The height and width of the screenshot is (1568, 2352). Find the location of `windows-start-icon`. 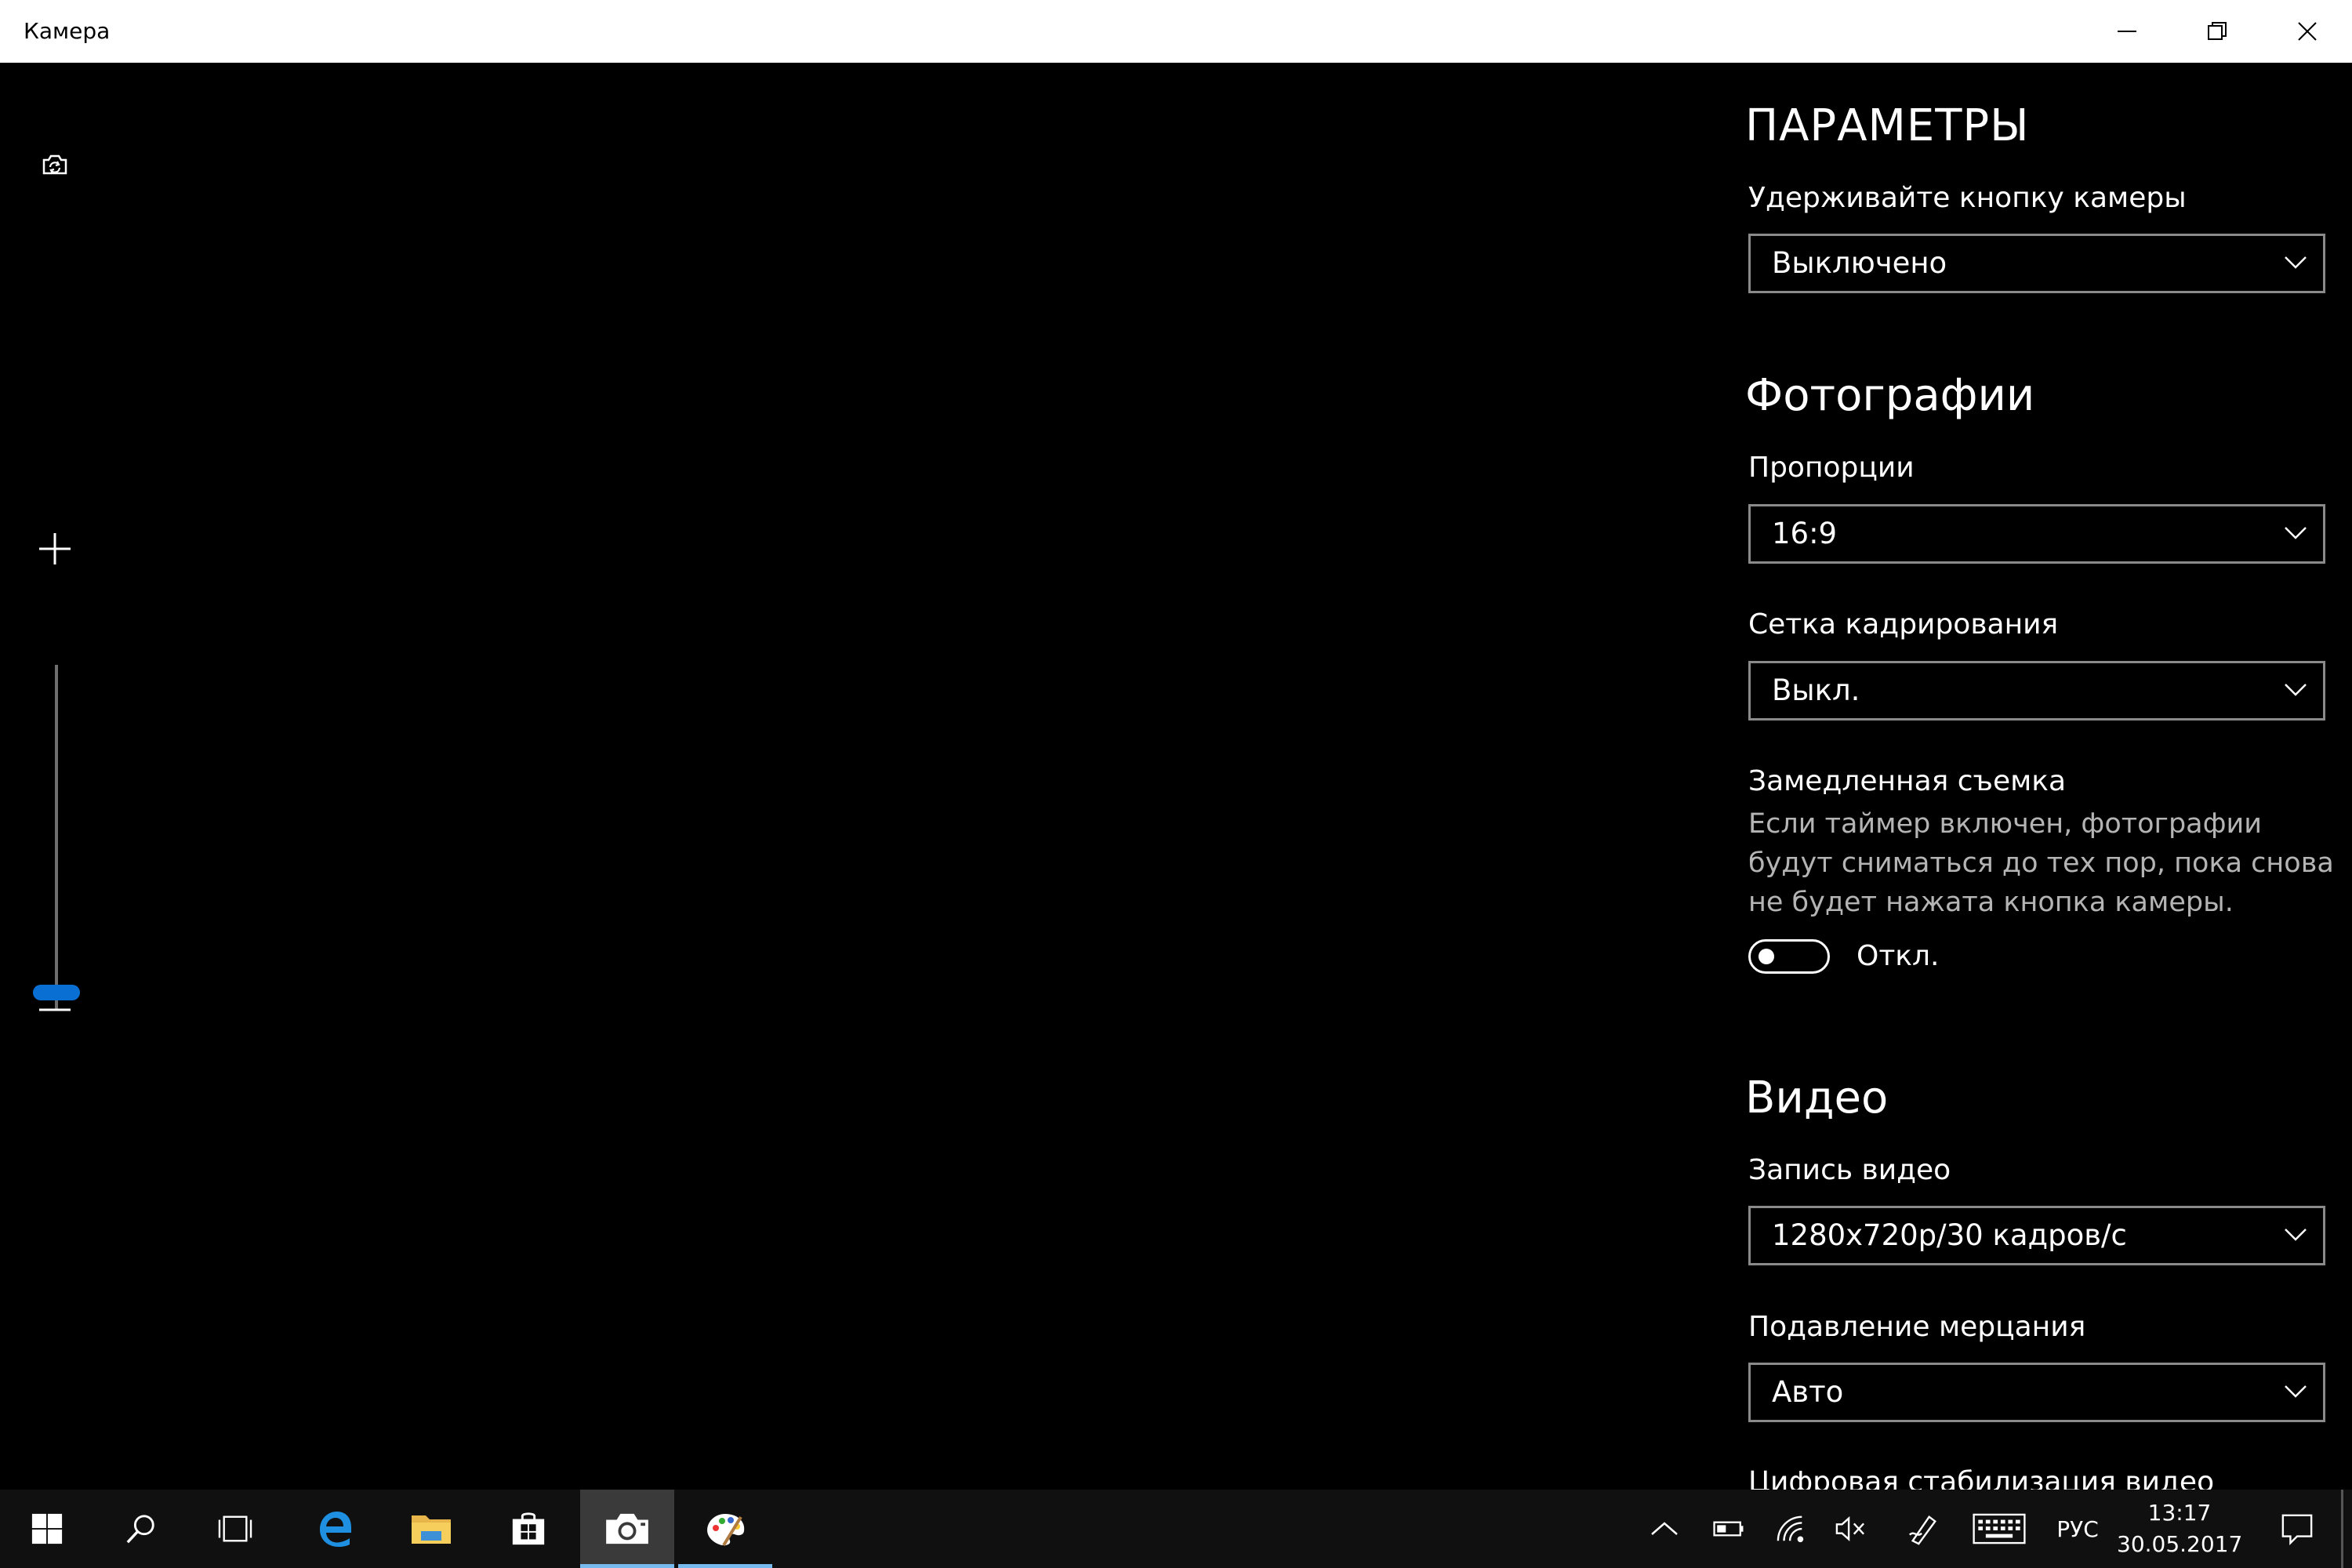

windows-start-icon is located at coordinates (47, 1528).